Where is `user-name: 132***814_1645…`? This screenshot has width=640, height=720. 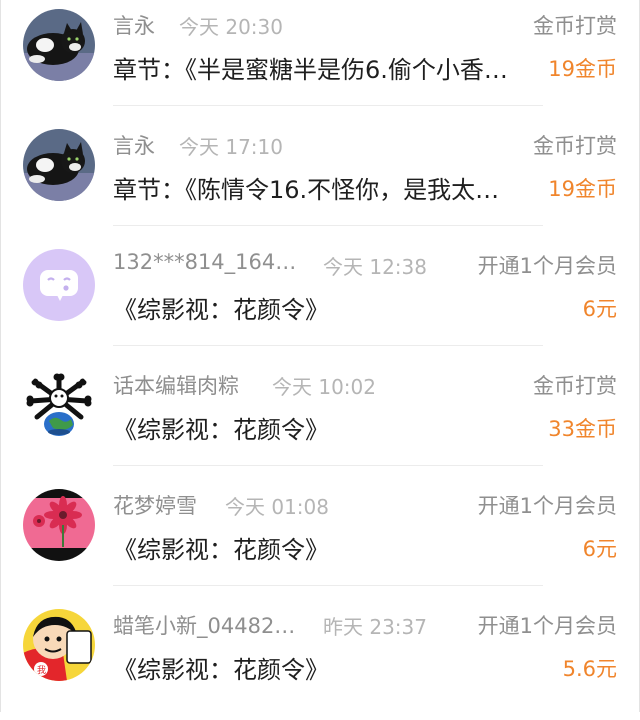 user-name: 132***814_1645… is located at coordinates (208, 262).